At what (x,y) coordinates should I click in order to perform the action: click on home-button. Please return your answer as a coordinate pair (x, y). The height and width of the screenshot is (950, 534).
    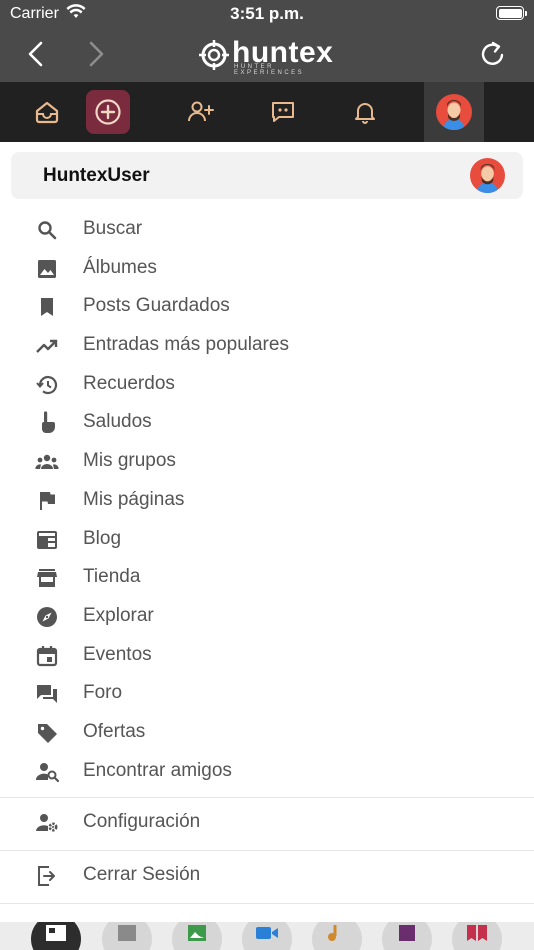
    Looking at the image, I should click on (47, 112).